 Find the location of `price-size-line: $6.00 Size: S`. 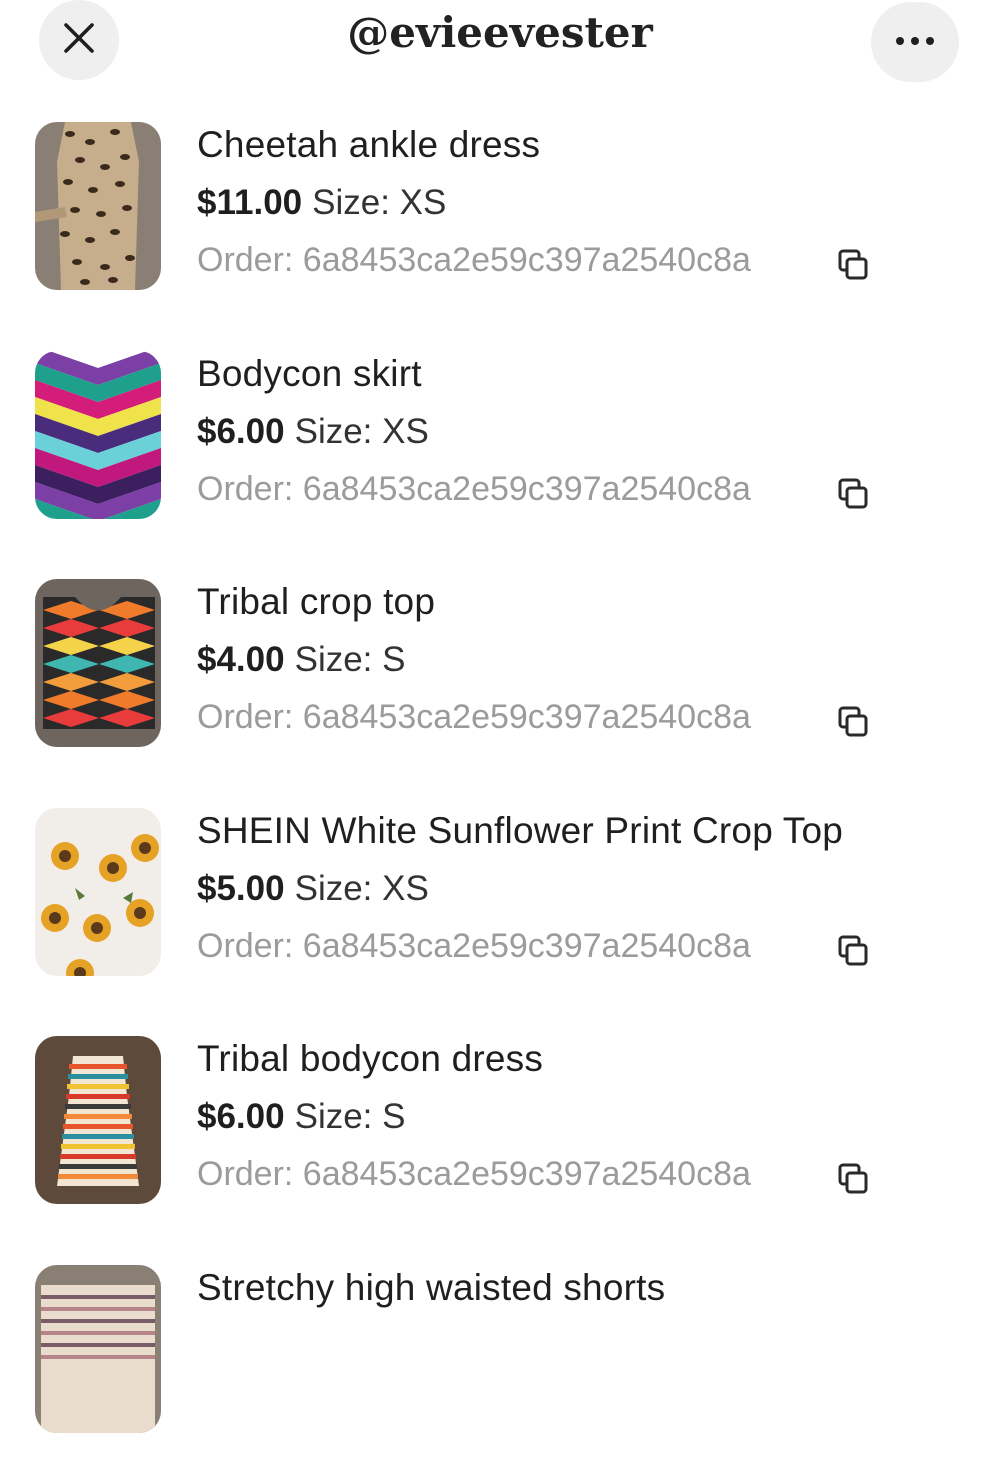

price-size-line: $6.00 Size: S is located at coordinates (301, 1117).